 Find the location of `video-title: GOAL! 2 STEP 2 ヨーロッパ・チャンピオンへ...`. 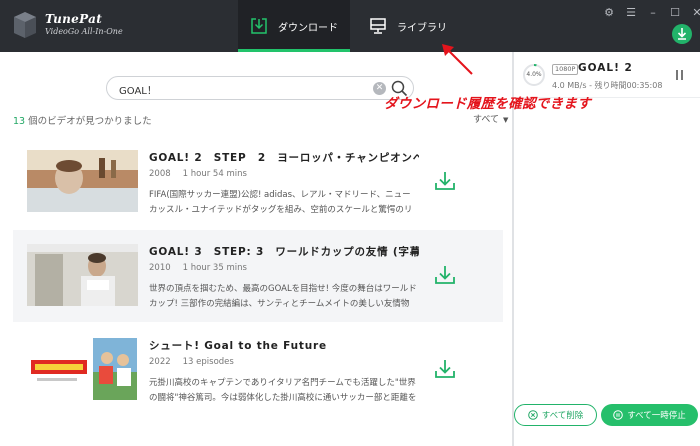

video-title: GOAL! 2 STEP 2 ヨーロッパ・チャンピオンへ... is located at coordinates (284, 158).